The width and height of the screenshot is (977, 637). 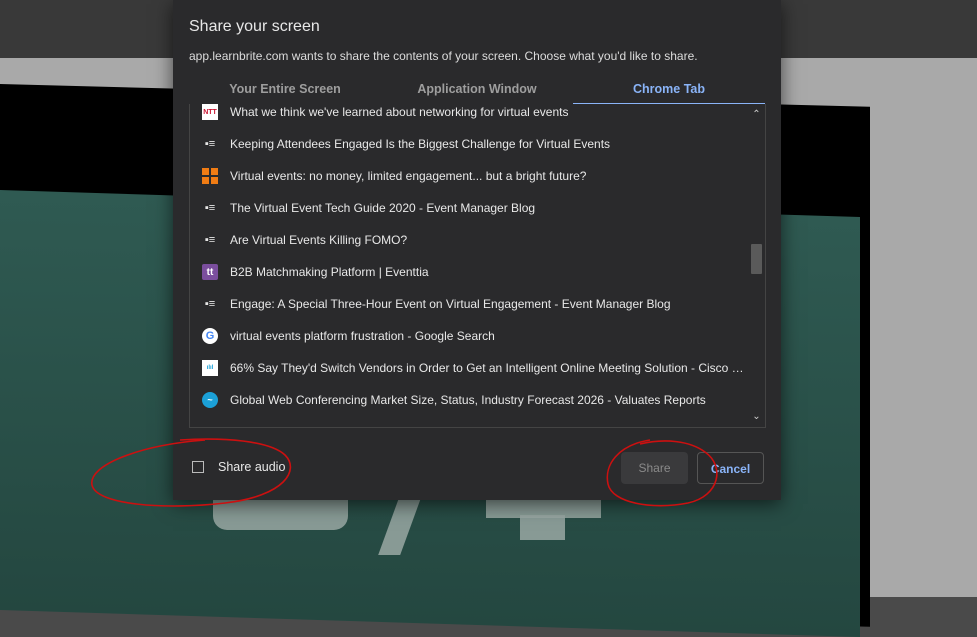 What do you see at coordinates (210, 336) in the screenshot?
I see `google-favicon-icon: G` at bounding box center [210, 336].